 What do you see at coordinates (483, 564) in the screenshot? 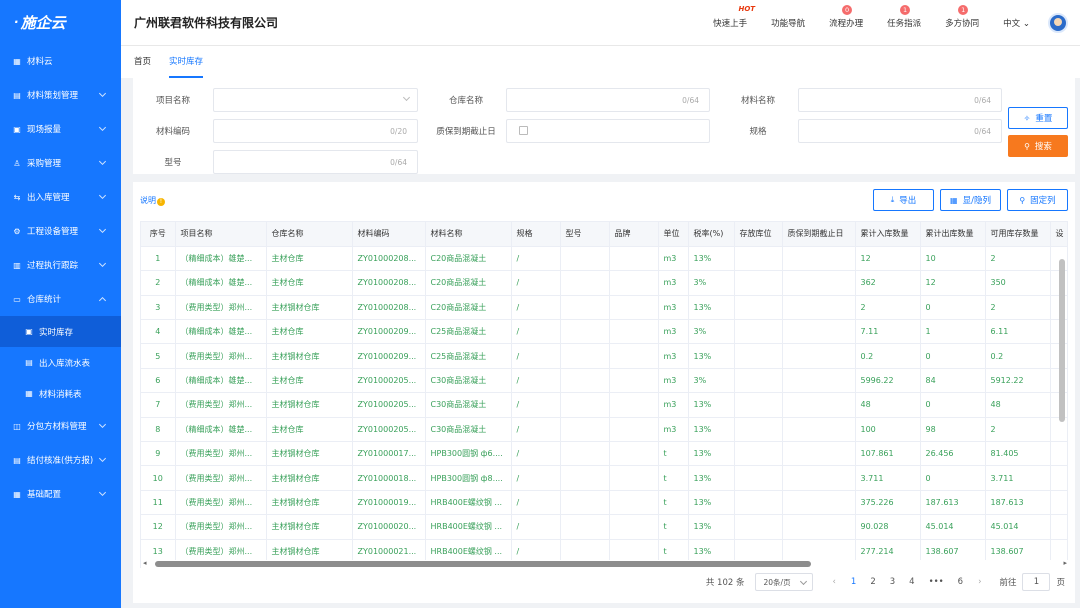
I see `horizontal-scroll-thumb` at bounding box center [483, 564].